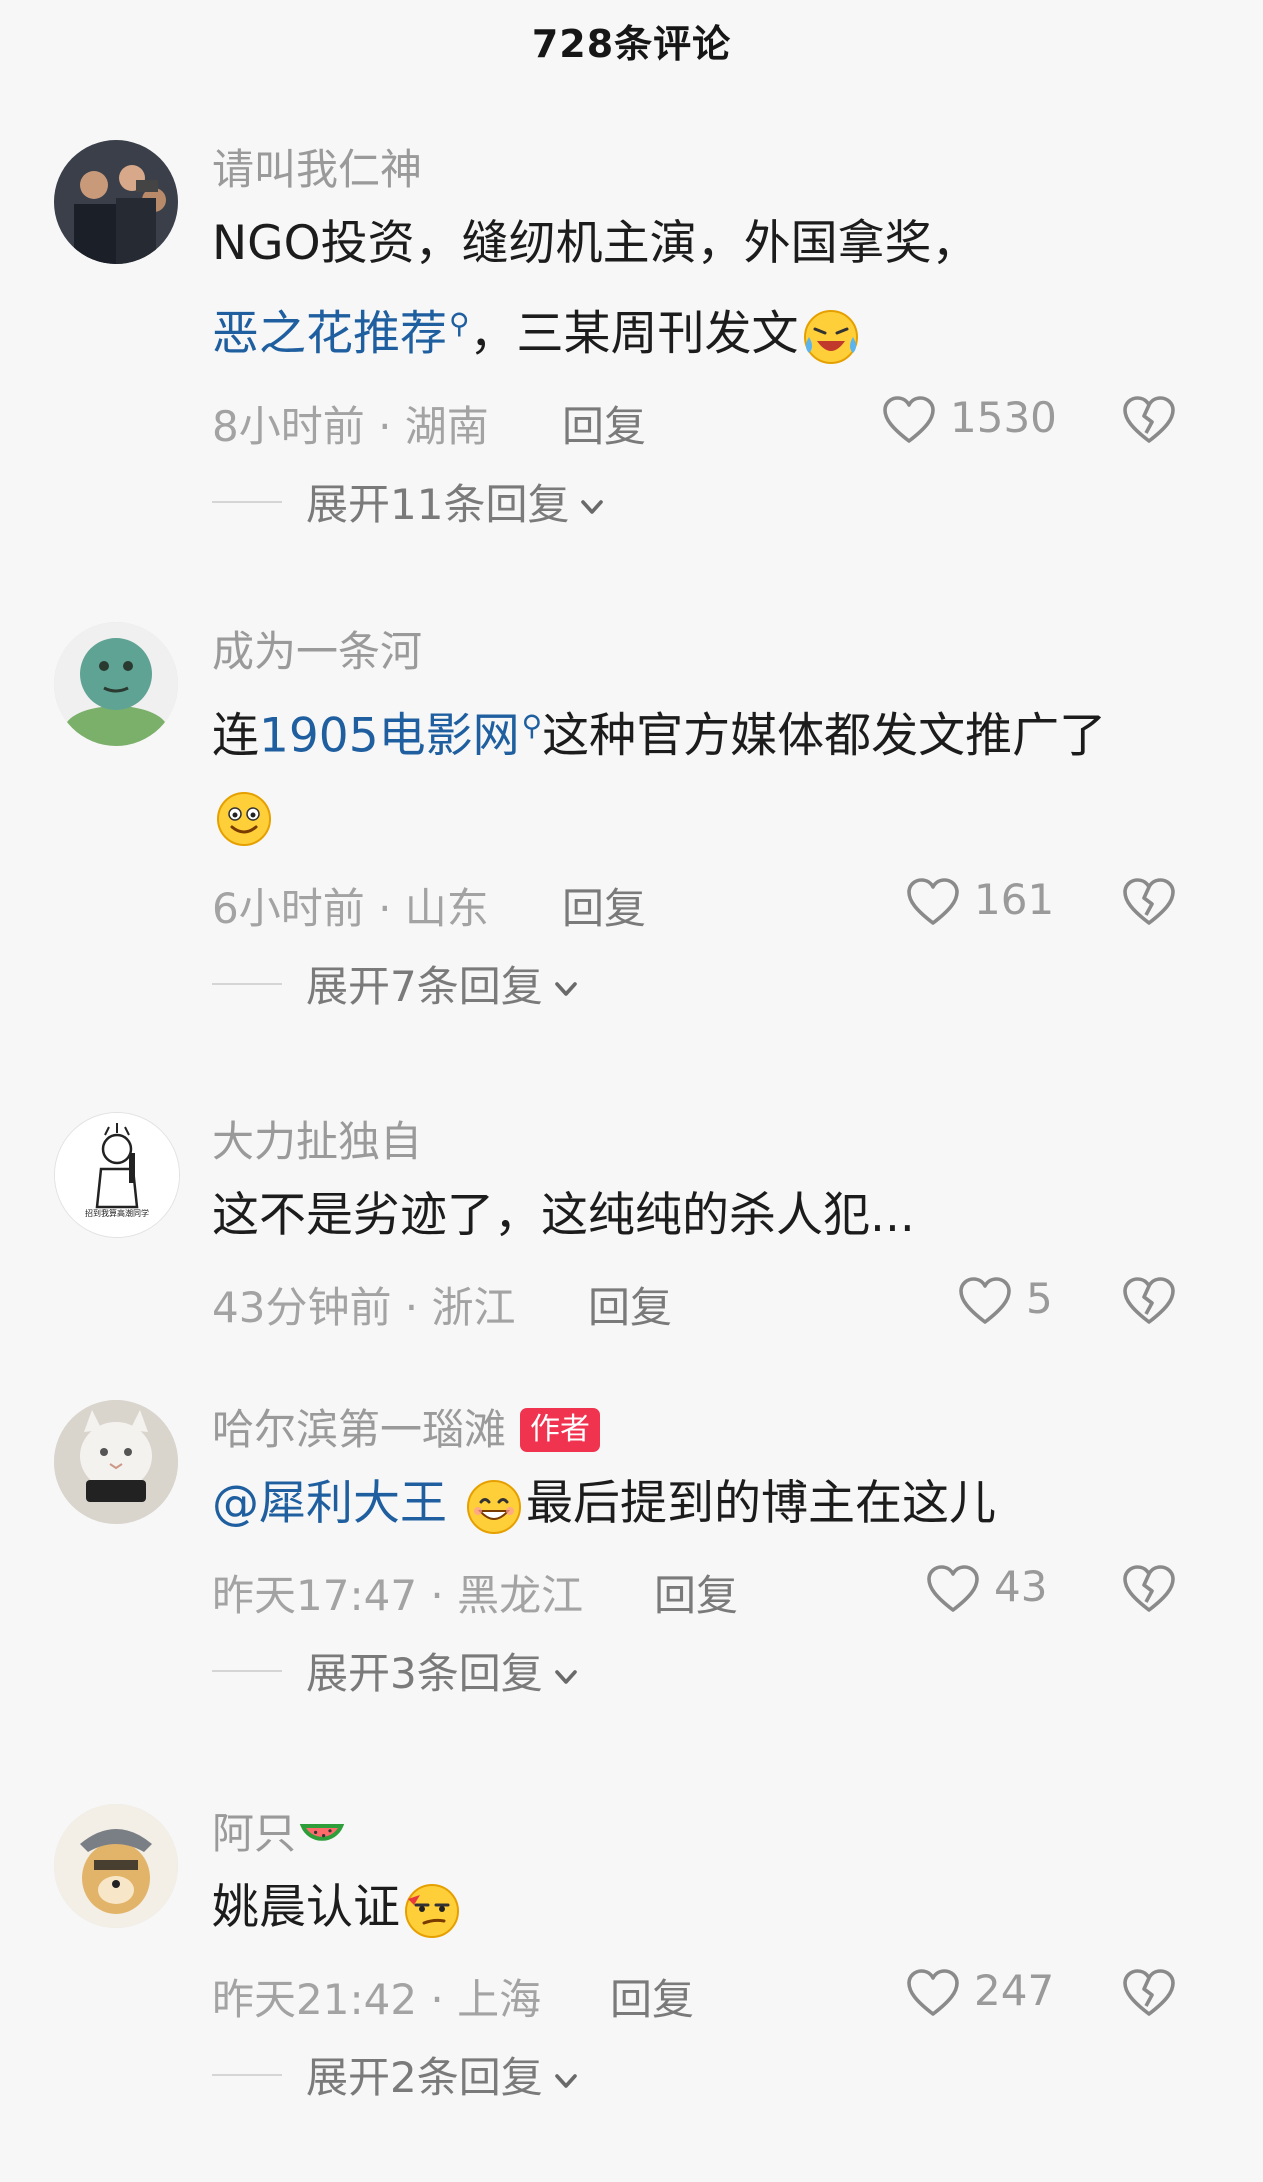 The image size is (1263, 2182). Describe the element at coordinates (389, 736) in the screenshot. I see `search-link: 1905电影网` at that location.